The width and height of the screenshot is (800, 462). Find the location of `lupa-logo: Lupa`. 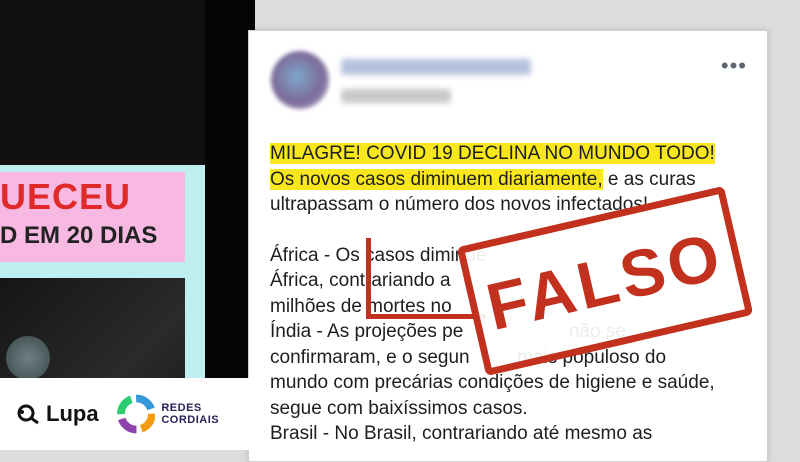

lupa-logo: Lupa is located at coordinates (57, 414).